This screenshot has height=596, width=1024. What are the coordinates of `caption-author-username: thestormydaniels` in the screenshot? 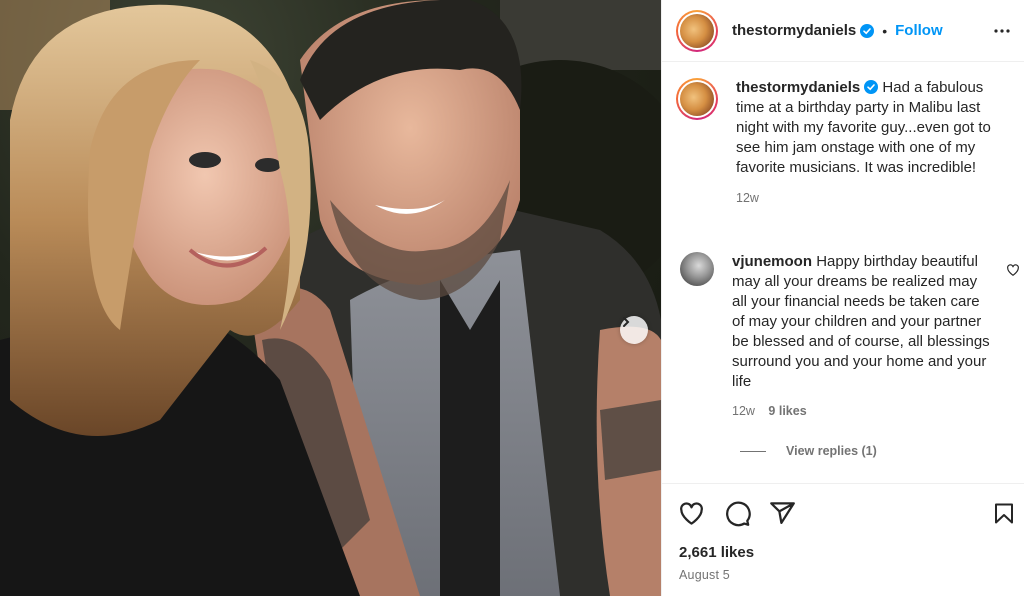 It's located at (798, 87).